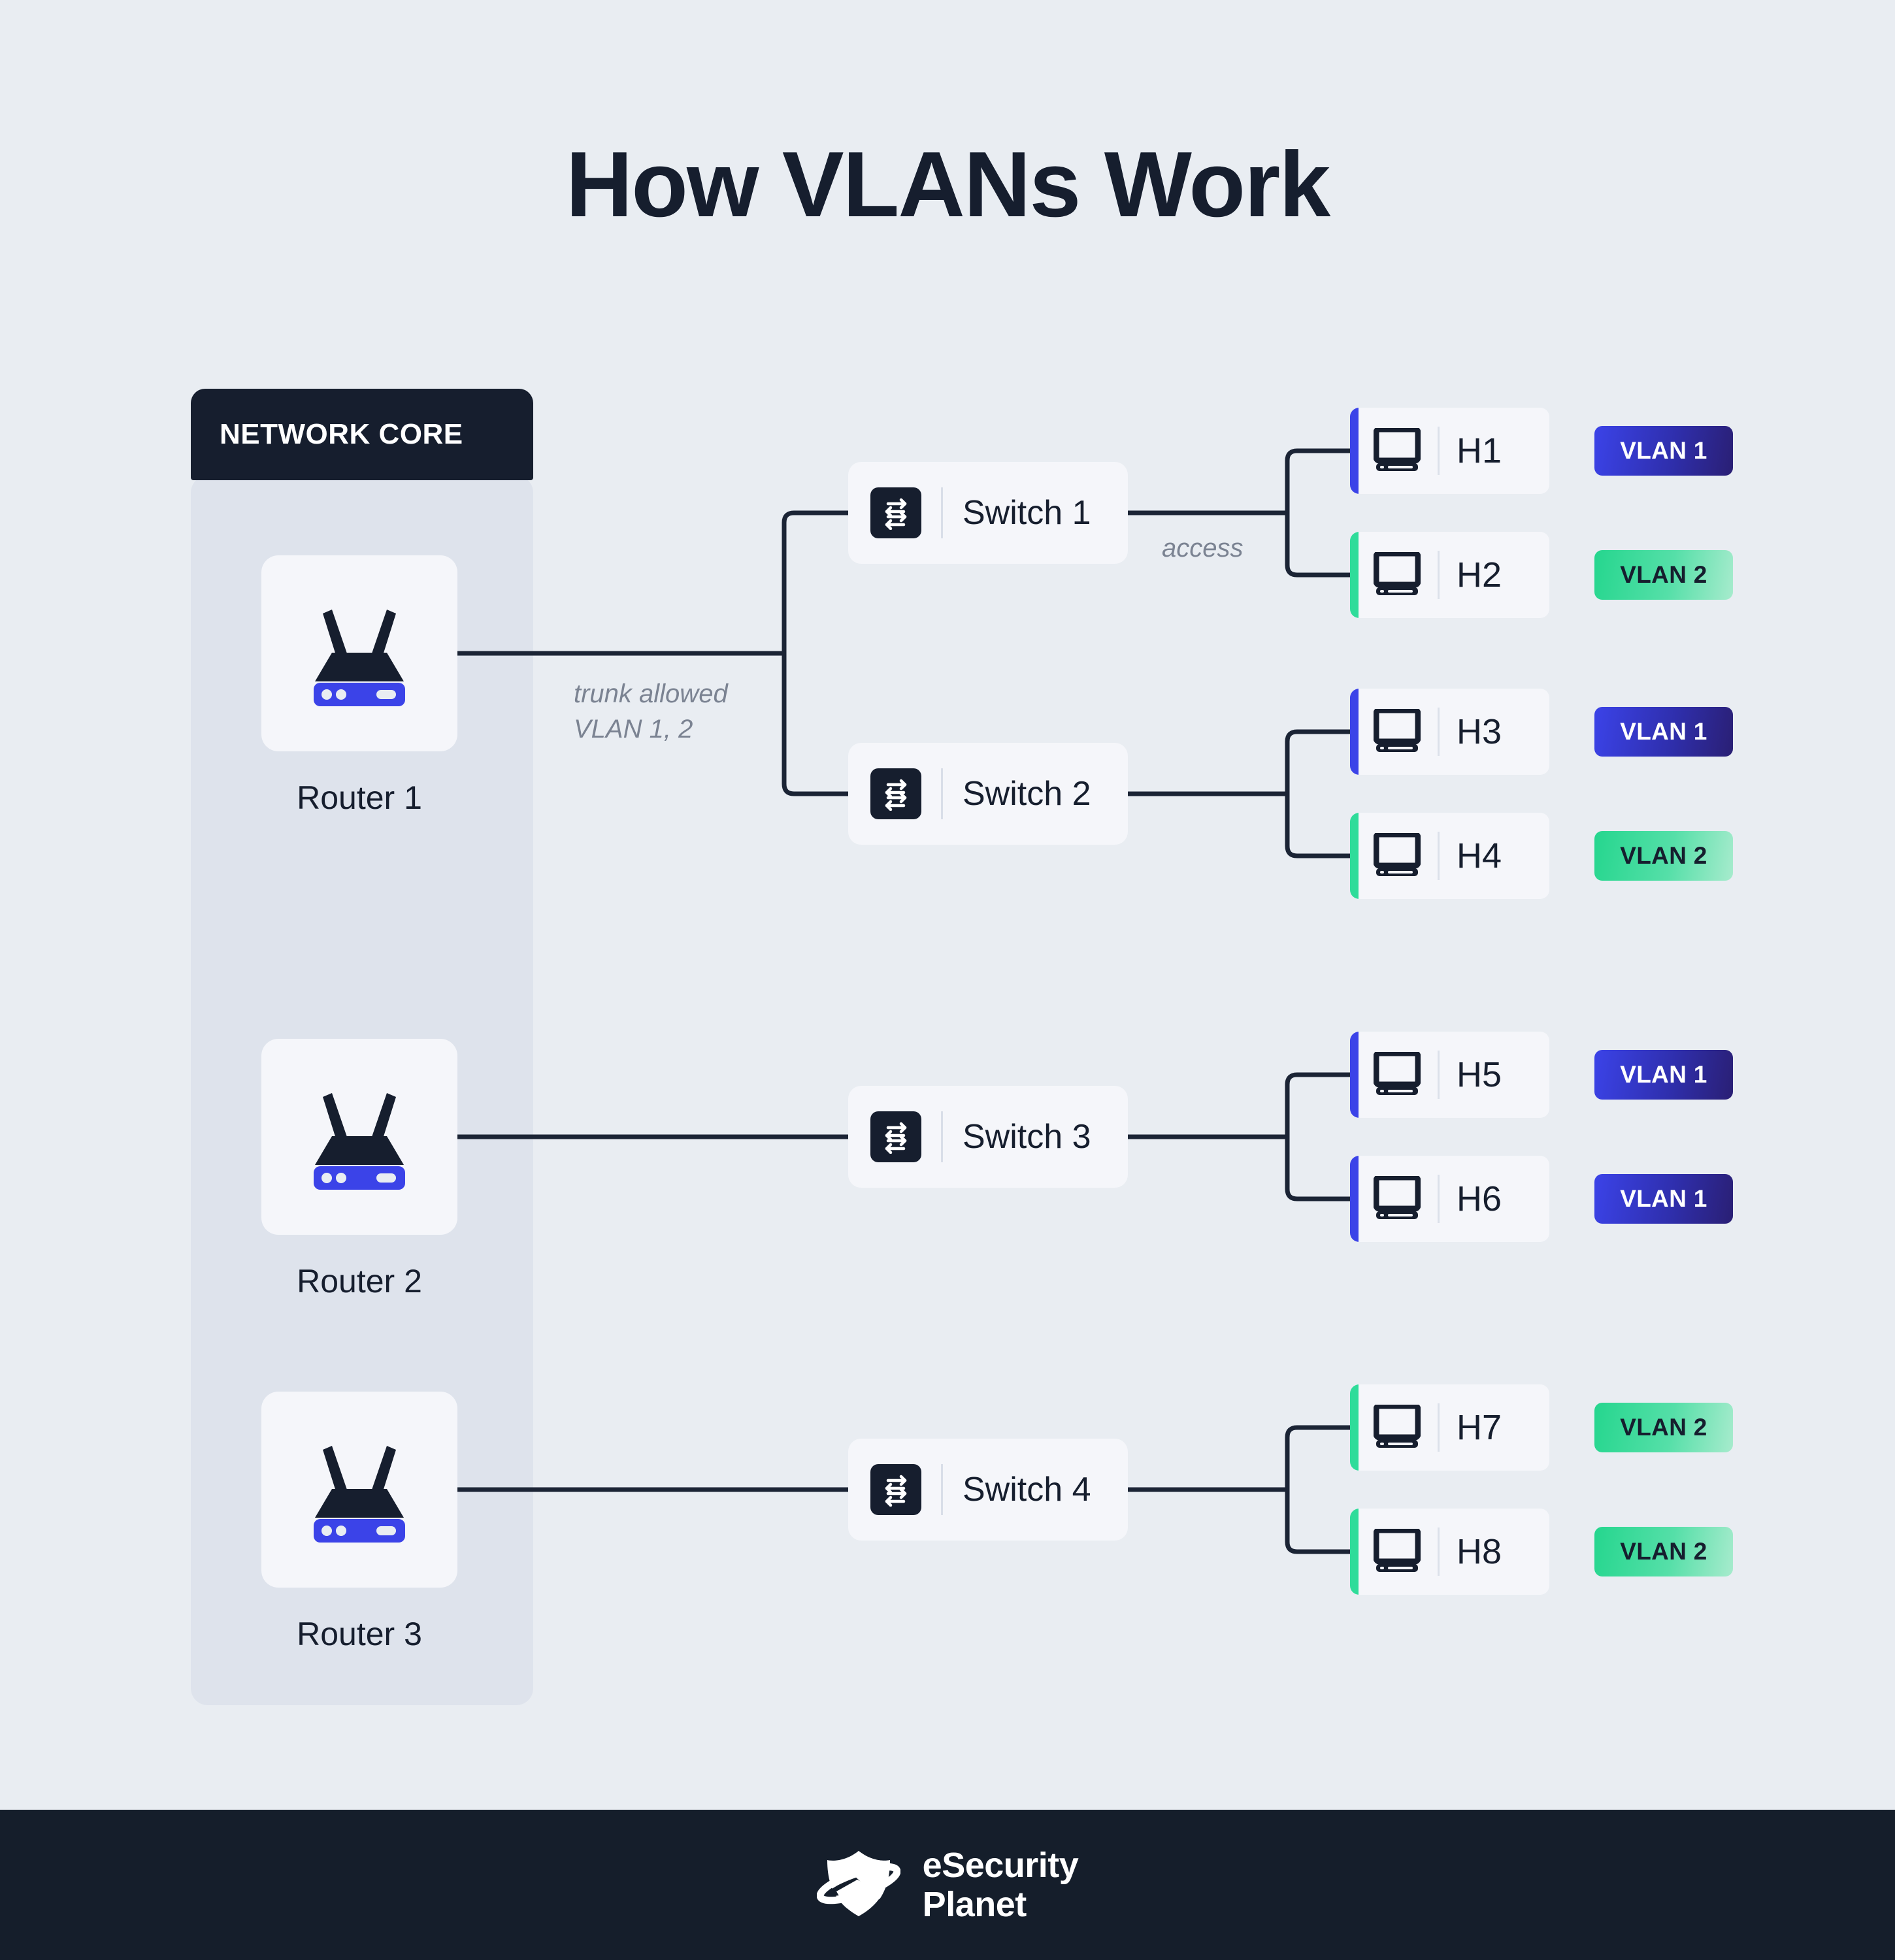 This screenshot has width=1895, height=1960. I want to click on footer-brand: eSecurity Planet, so click(1001, 1885).